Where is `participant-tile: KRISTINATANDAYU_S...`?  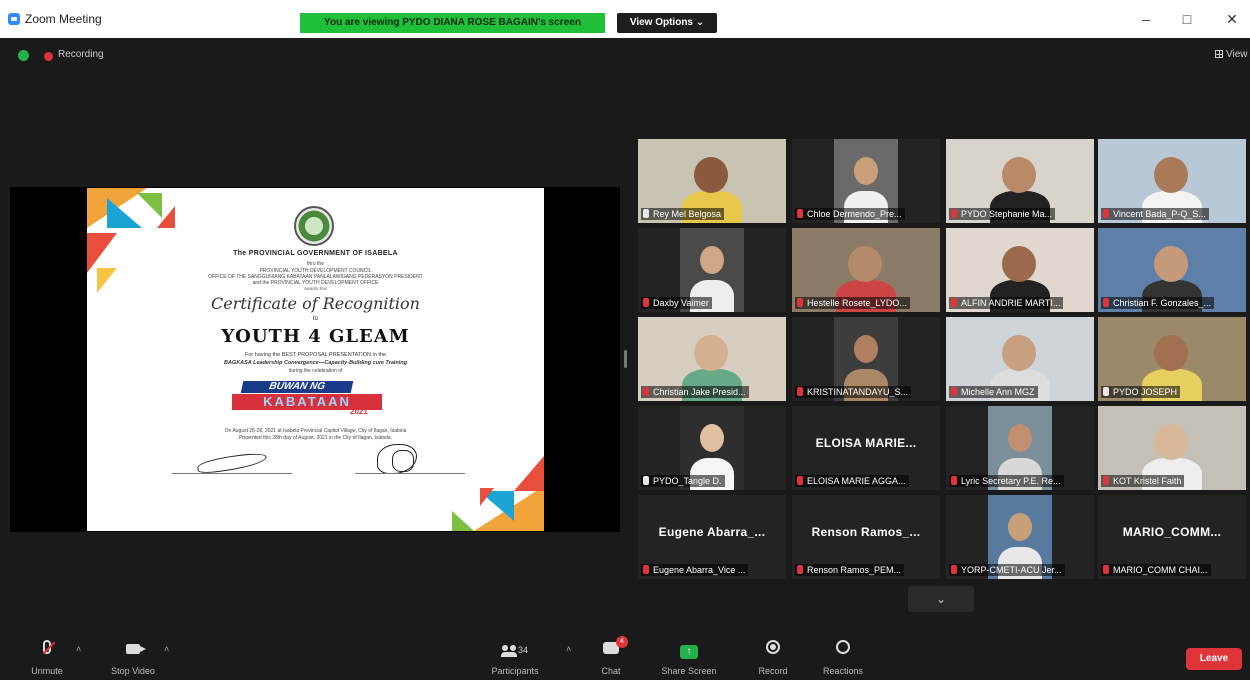 participant-tile: KRISTINATANDAYU_S... is located at coordinates (866, 359).